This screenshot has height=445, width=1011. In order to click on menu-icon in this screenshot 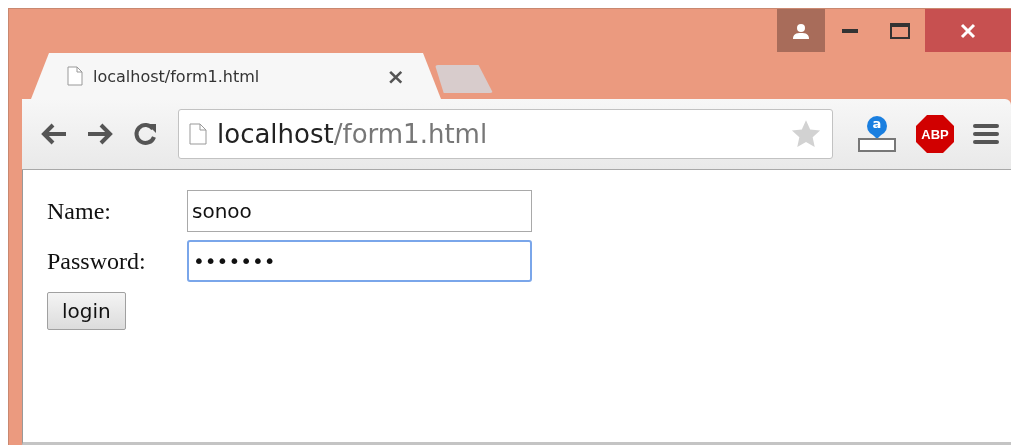, I will do `click(986, 134)`.